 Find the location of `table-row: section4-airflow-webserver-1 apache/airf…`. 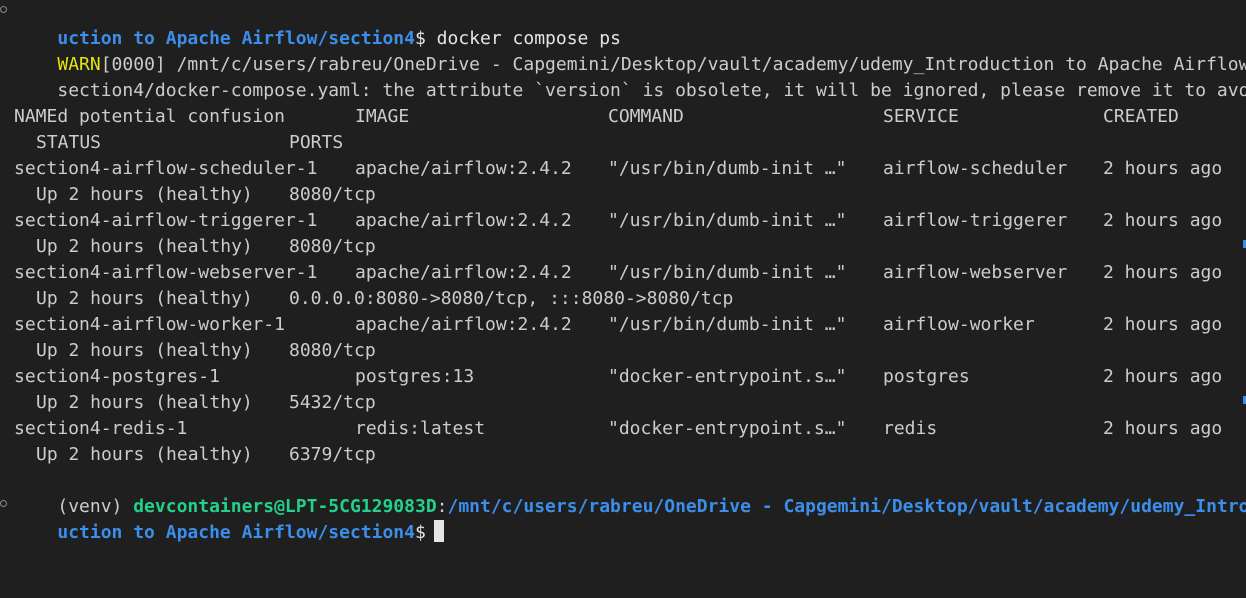

table-row: section4-airflow-webserver-1 apache/airf… is located at coordinates (624, 273).